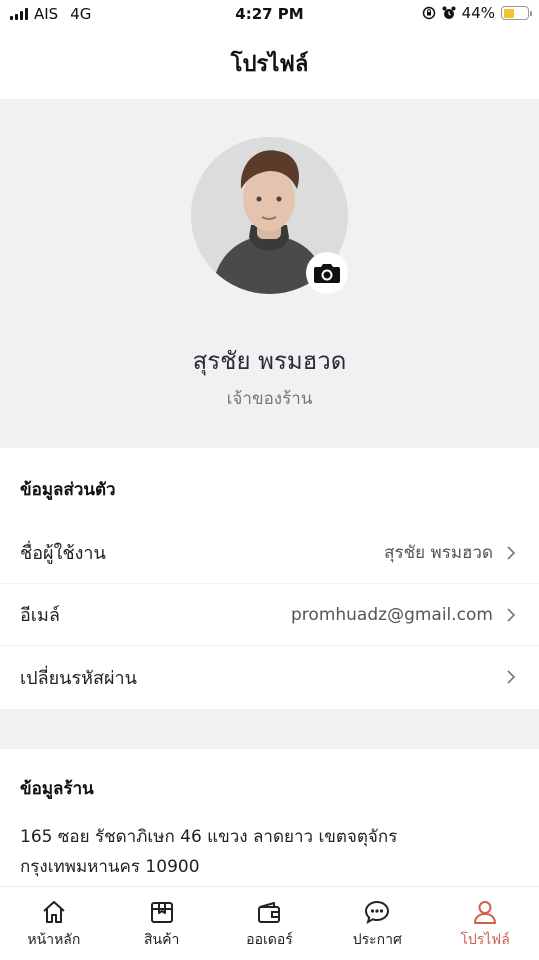 This screenshot has height=960, width=539. Describe the element at coordinates (269, 553) in the screenshot. I see `username-row: ชื่อผู้ใช้งาน สุรชัย พรมฮวด` at that location.